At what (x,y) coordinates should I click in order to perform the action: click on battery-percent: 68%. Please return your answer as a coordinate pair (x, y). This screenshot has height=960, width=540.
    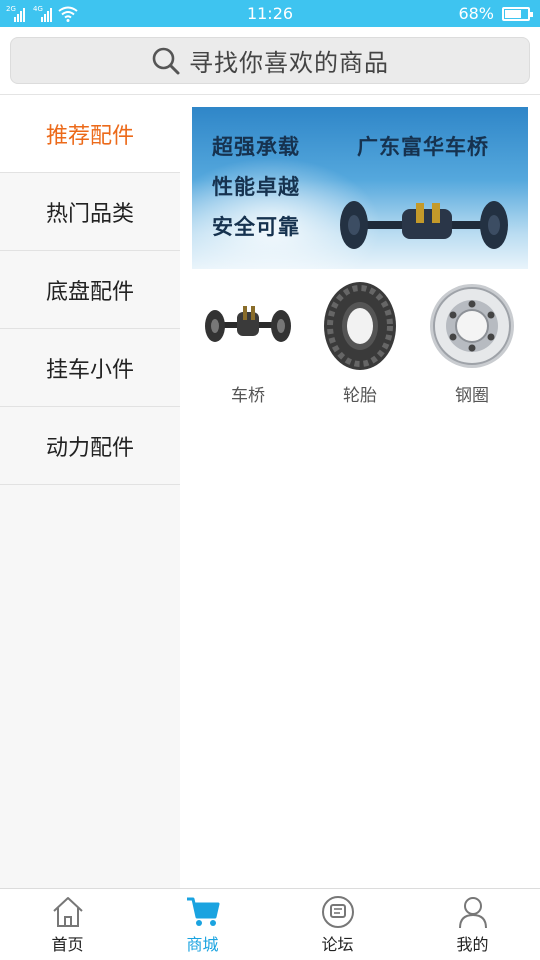
    Looking at the image, I should click on (476, 13).